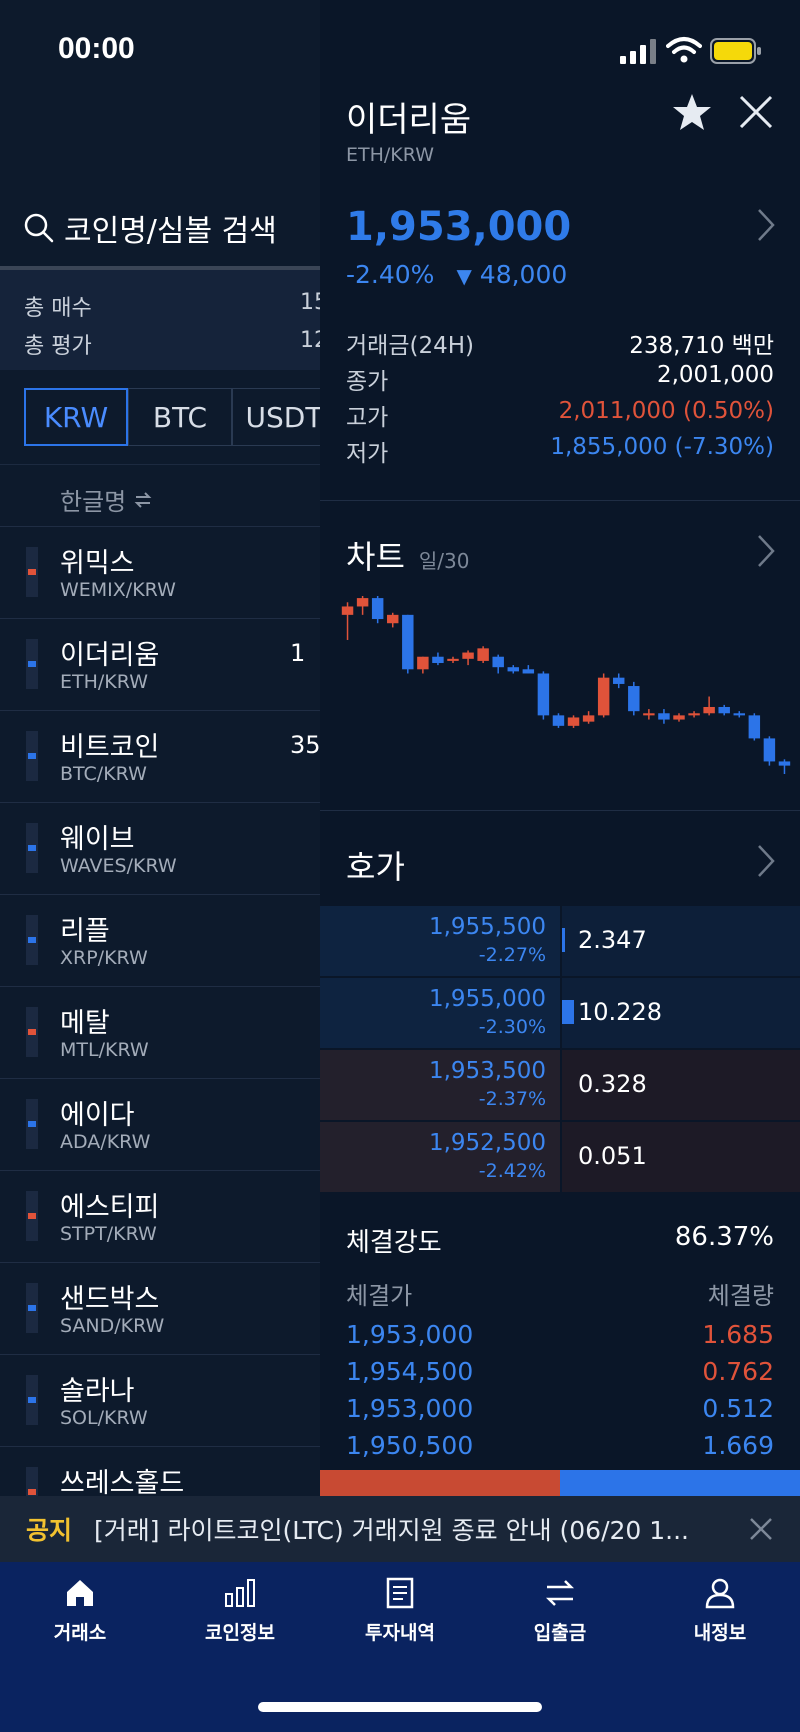 The width and height of the screenshot is (800, 1732). What do you see at coordinates (160, 320) in the screenshot?
I see `portfolio-summary: 총 매수 15 총 평가 12` at bounding box center [160, 320].